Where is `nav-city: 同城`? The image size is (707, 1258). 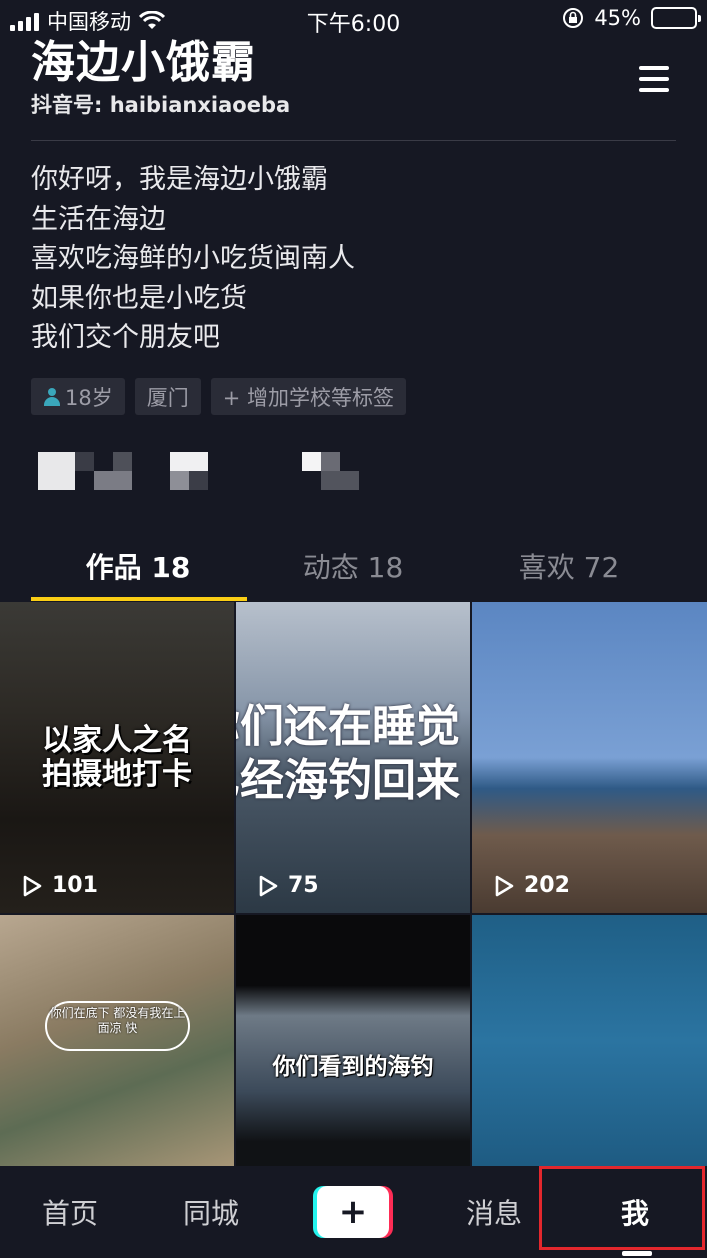
nav-city: 同城 is located at coordinates (211, 1212).